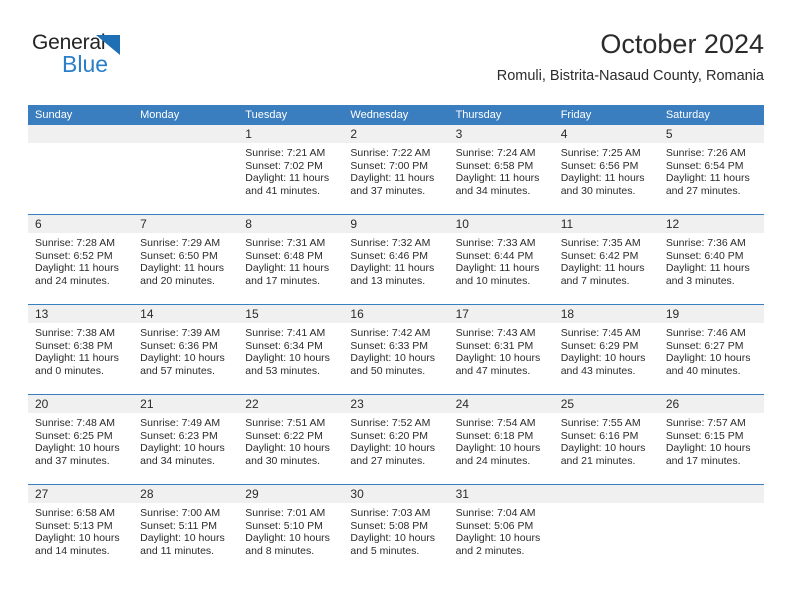 This screenshot has width=792, height=612. What do you see at coordinates (186, 224) in the screenshot?
I see `day-number-band: 7` at bounding box center [186, 224].